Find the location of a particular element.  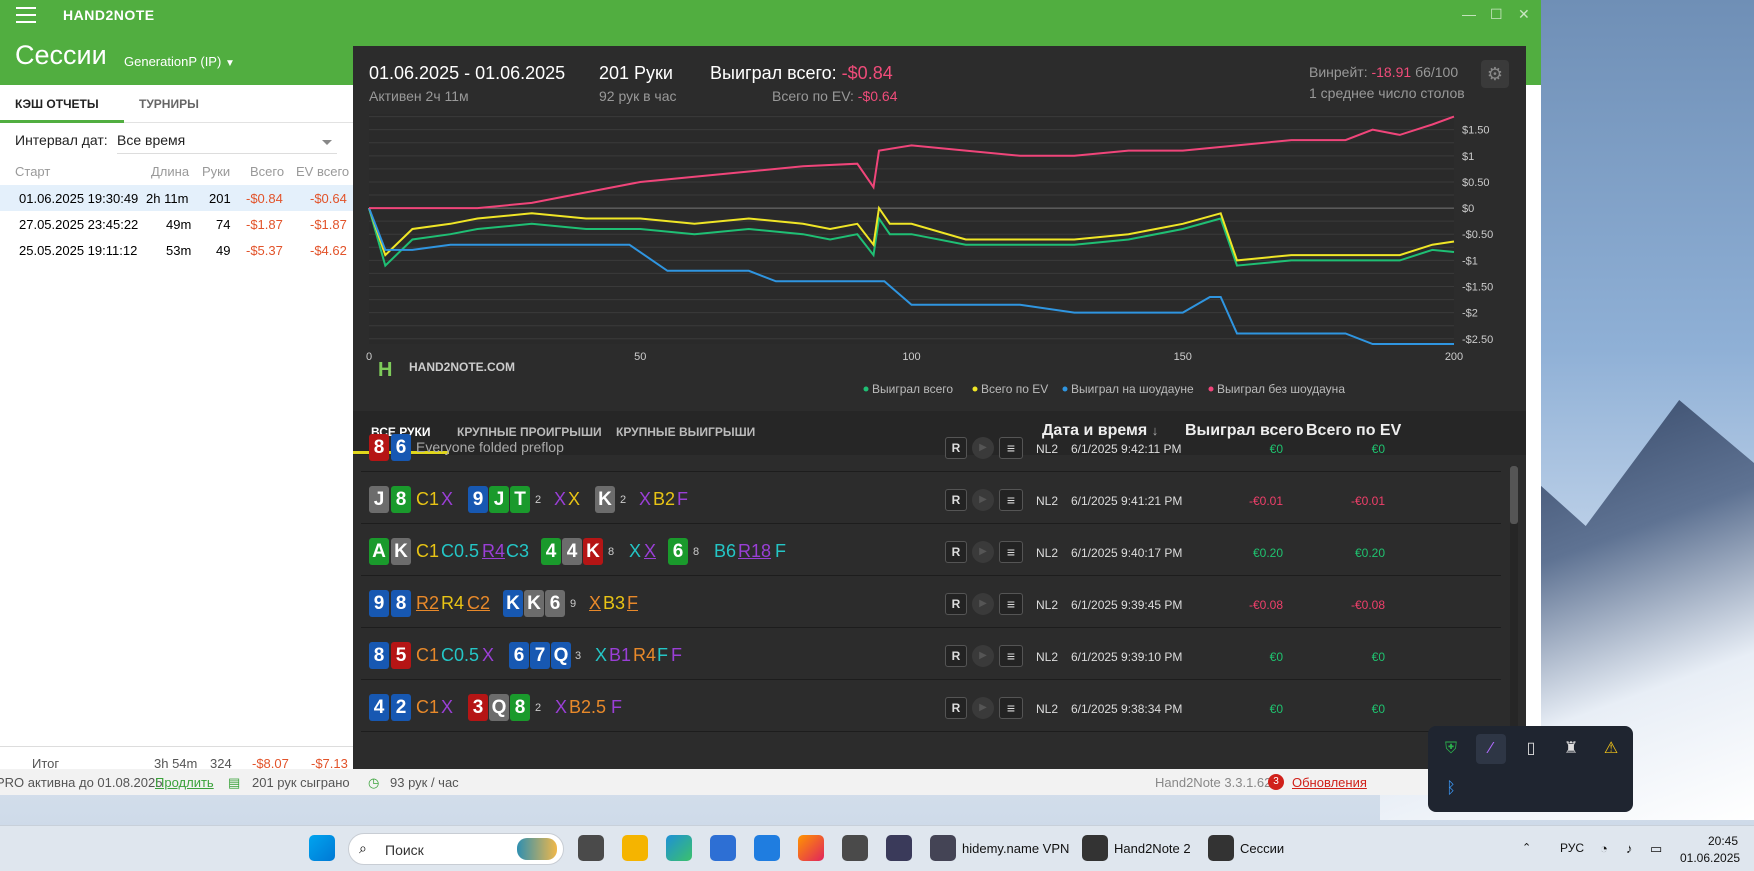

interval-dropdown: Все время is located at coordinates (227, 143).